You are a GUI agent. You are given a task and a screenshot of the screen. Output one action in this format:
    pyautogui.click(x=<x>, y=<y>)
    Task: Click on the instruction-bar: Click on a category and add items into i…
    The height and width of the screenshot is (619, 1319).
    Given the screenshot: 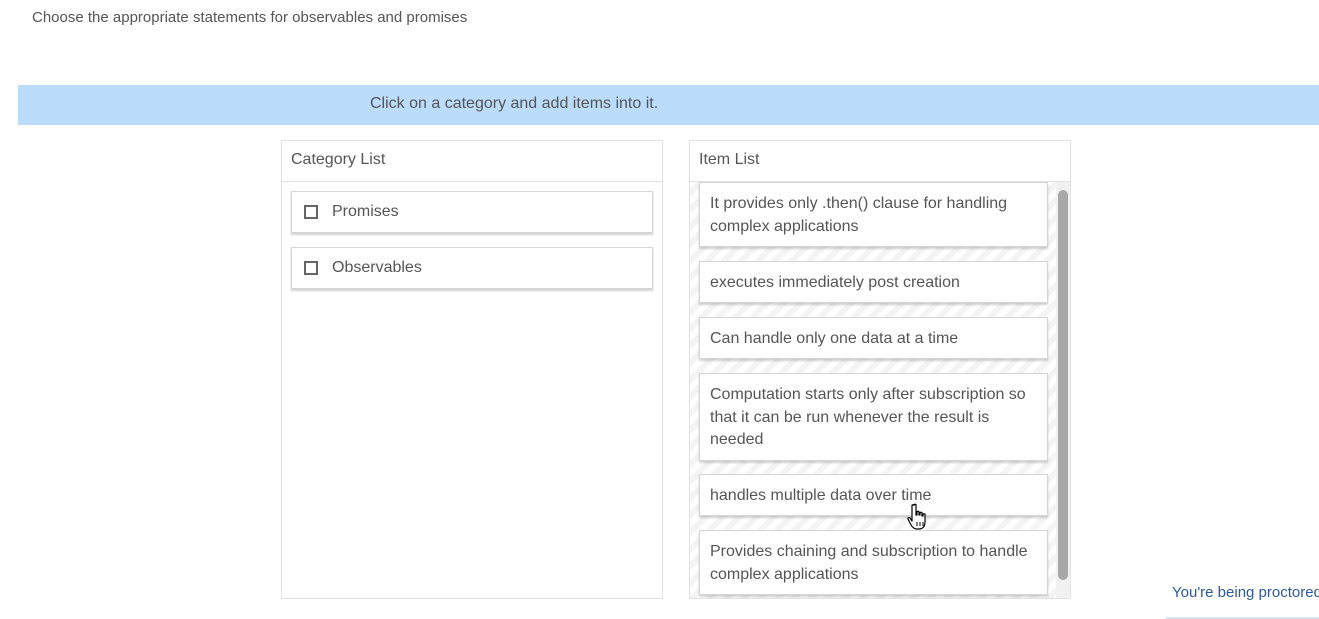 What is the action you would take?
    pyautogui.click(x=668, y=105)
    